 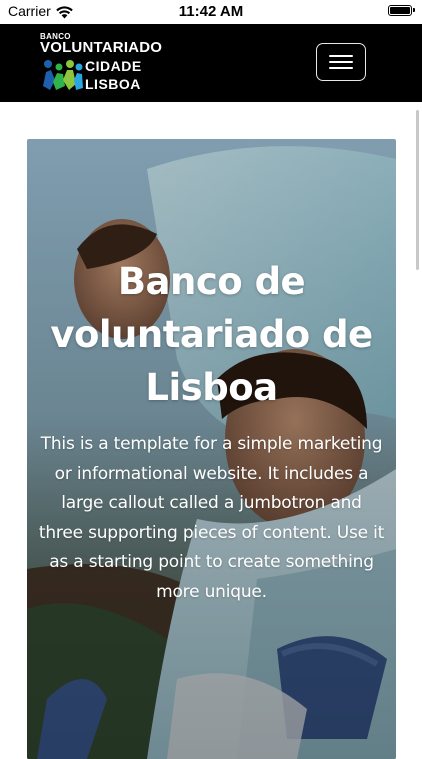 What do you see at coordinates (401, 10) in the screenshot?
I see `battery-icon` at bounding box center [401, 10].